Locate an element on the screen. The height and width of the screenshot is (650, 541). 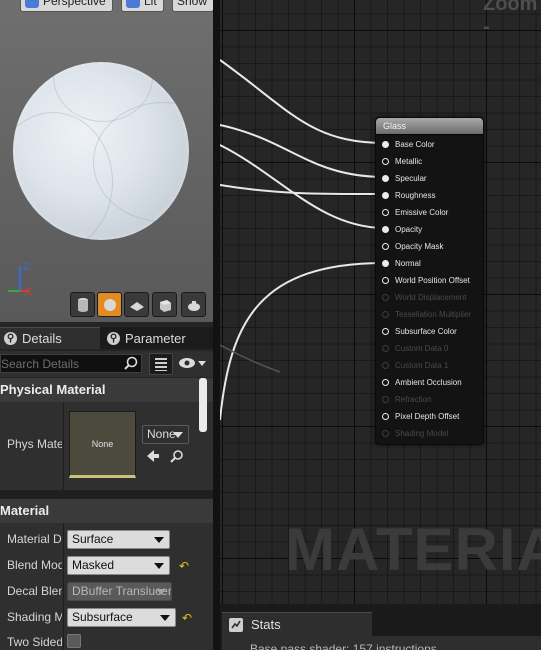
preview-sphere-button is located at coordinates (109, 304).